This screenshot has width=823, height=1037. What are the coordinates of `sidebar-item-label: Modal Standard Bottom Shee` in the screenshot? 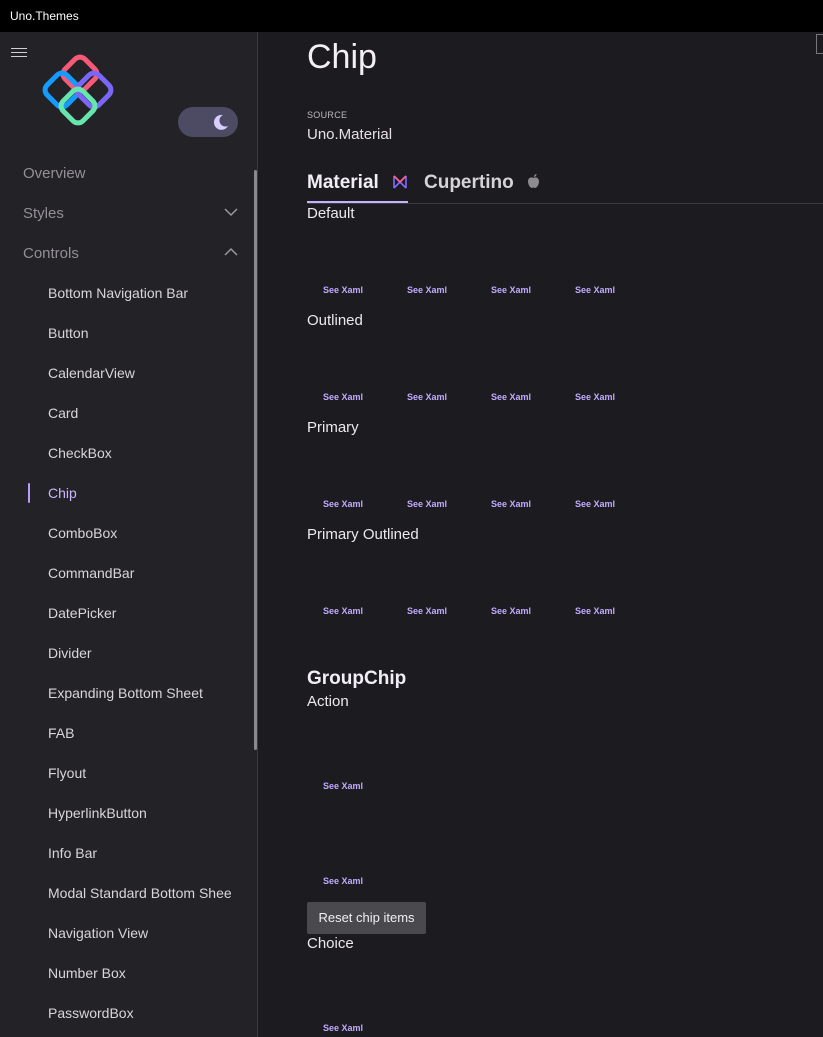 It's located at (140, 893).